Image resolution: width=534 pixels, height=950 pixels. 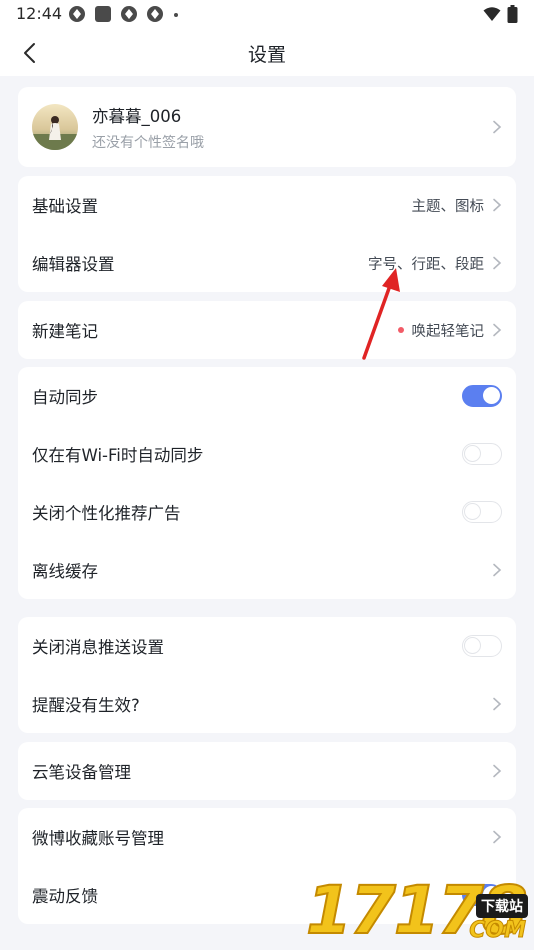 What do you see at coordinates (448, 331) in the screenshot?
I see `row-value: 唤起轻笔记` at bounding box center [448, 331].